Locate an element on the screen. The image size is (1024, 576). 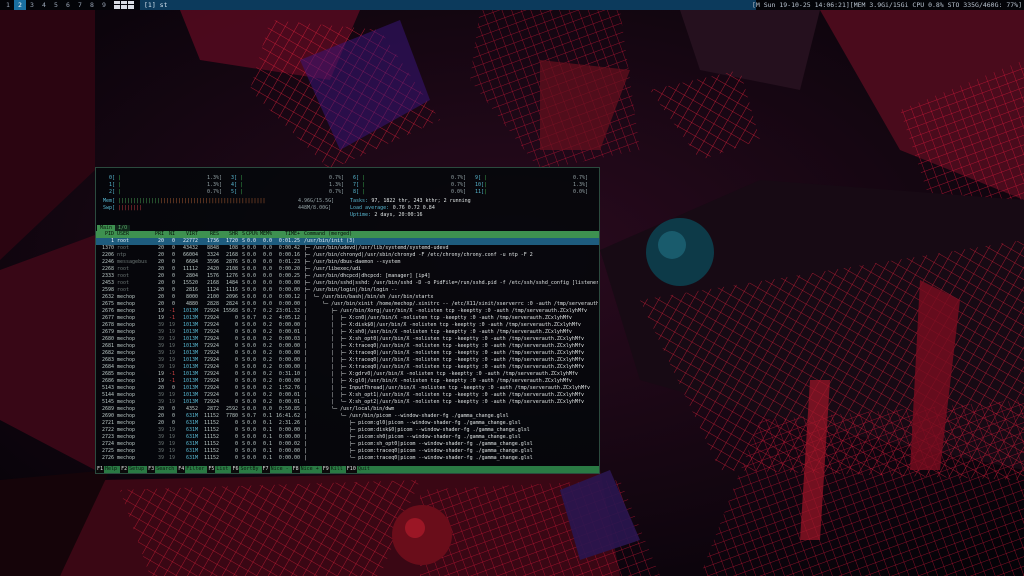
tag-2: 2 is located at coordinates (20, 5).